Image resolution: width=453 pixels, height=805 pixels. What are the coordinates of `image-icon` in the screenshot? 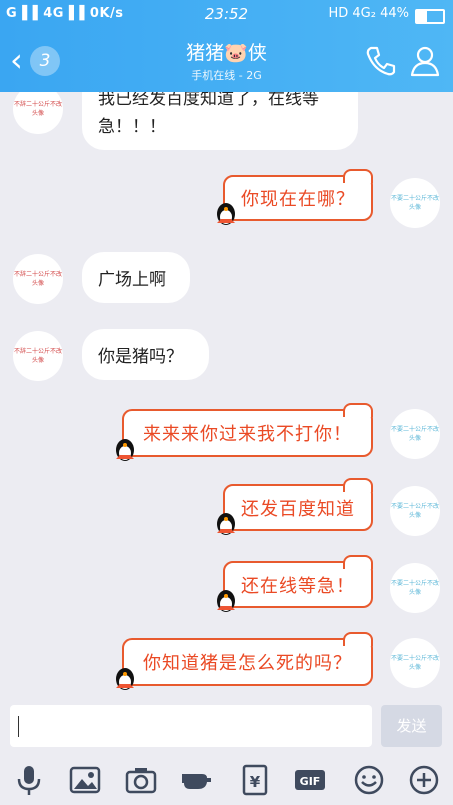 It's located at (85, 780).